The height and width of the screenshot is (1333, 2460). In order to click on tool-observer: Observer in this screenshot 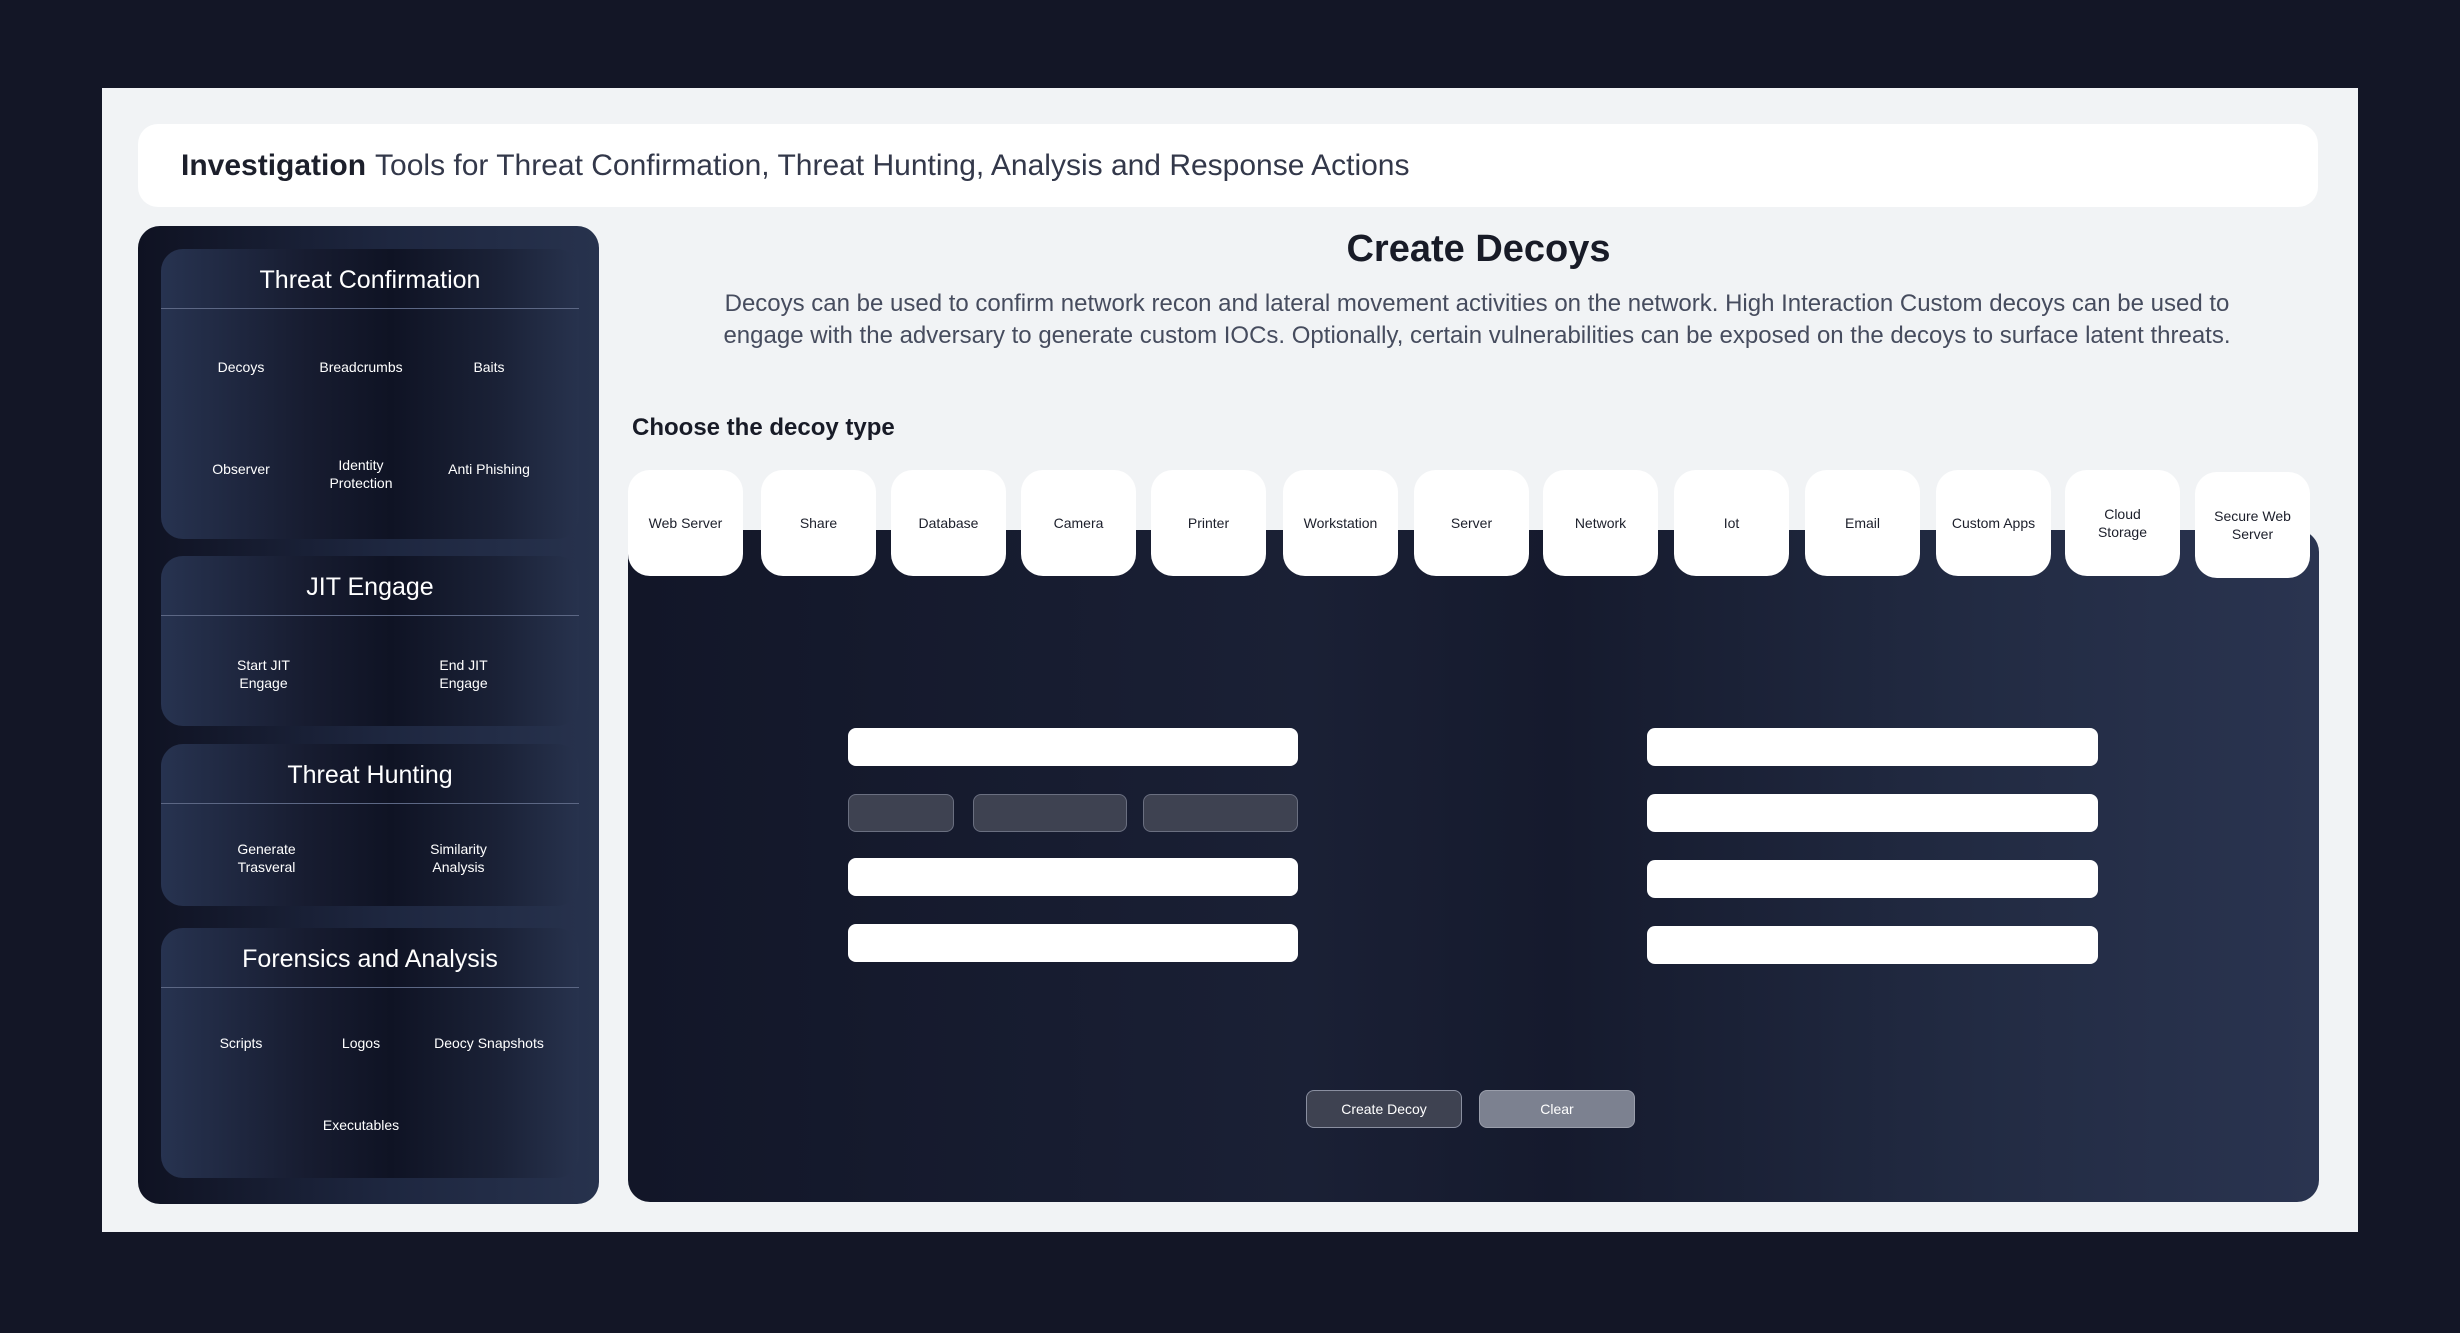, I will do `click(241, 469)`.